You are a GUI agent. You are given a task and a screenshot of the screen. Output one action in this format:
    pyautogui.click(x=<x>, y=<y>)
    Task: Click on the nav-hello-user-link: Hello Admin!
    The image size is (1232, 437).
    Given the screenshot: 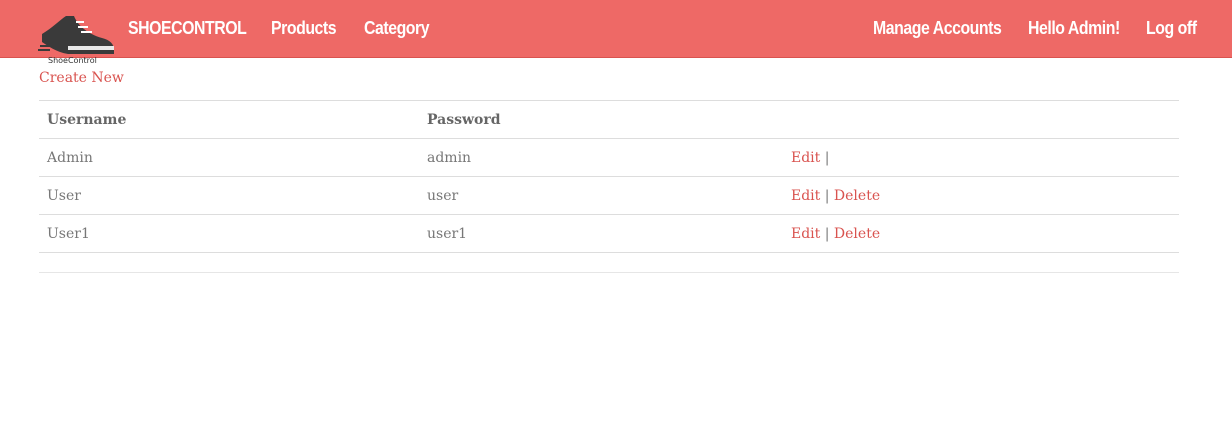 What is the action you would take?
    pyautogui.click(x=1074, y=28)
    